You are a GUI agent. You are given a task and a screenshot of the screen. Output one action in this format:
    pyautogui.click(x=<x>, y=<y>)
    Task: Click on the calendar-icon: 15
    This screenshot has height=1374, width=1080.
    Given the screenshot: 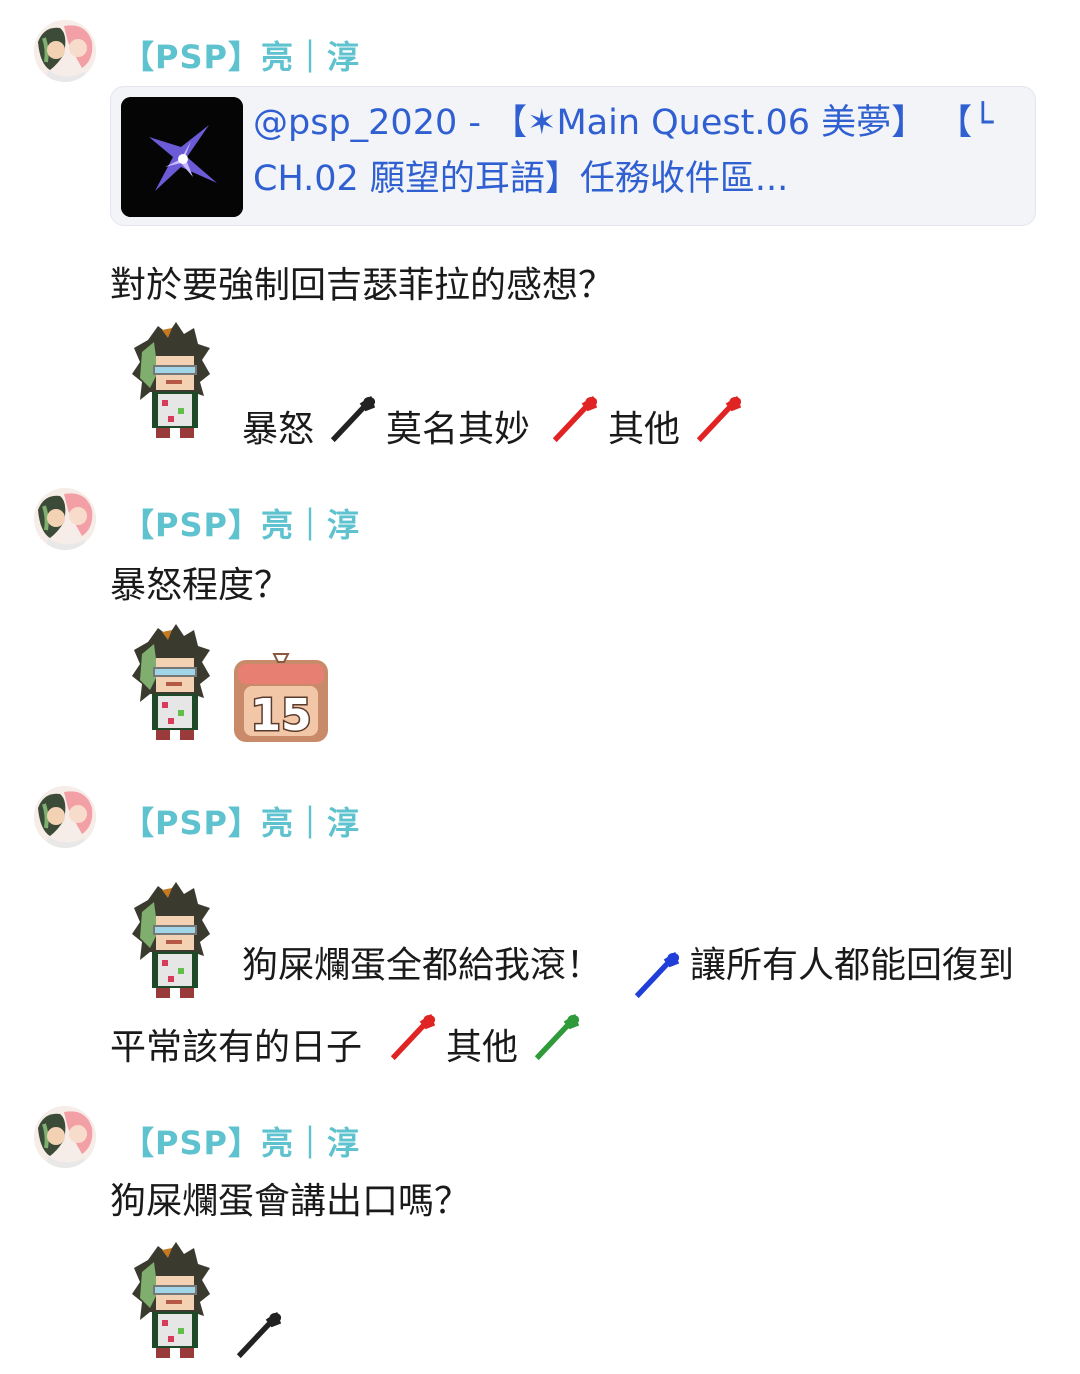 What is the action you would take?
    pyautogui.click(x=281, y=698)
    